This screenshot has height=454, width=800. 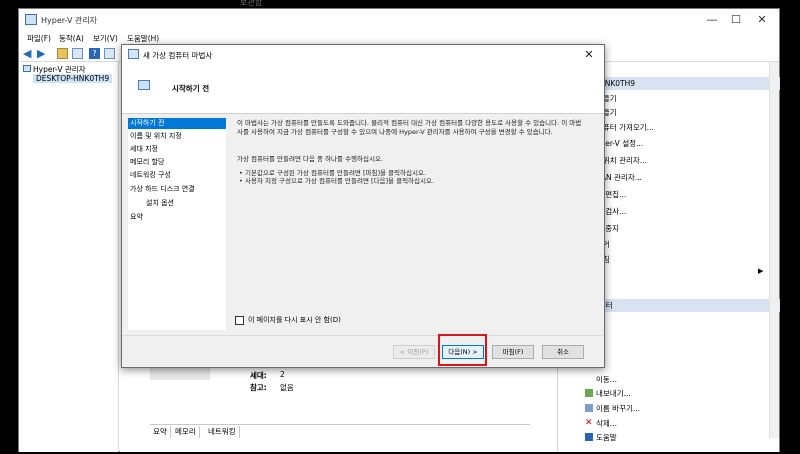 What do you see at coordinates (133, 54) in the screenshot?
I see `vm-wizard-icon` at bounding box center [133, 54].